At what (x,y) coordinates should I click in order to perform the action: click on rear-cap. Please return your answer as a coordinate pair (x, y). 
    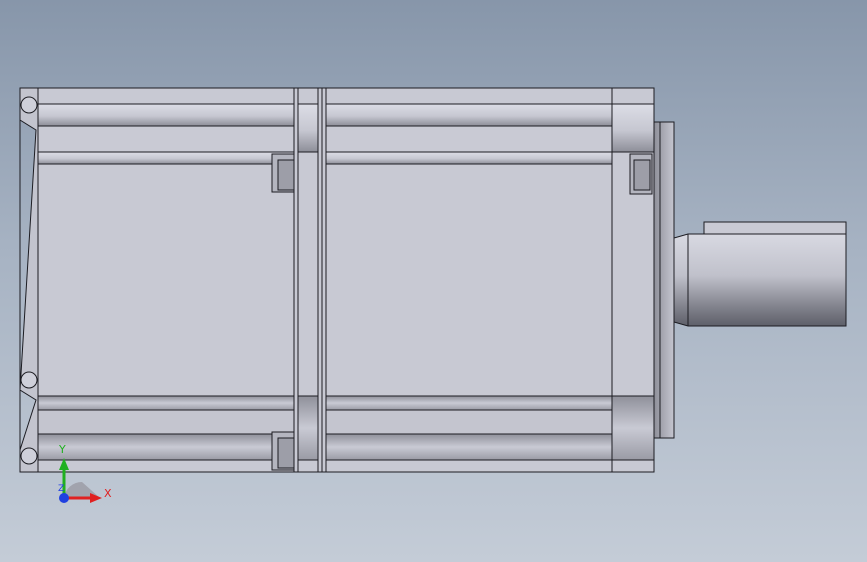
    Looking at the image, I should click on (29, 280).